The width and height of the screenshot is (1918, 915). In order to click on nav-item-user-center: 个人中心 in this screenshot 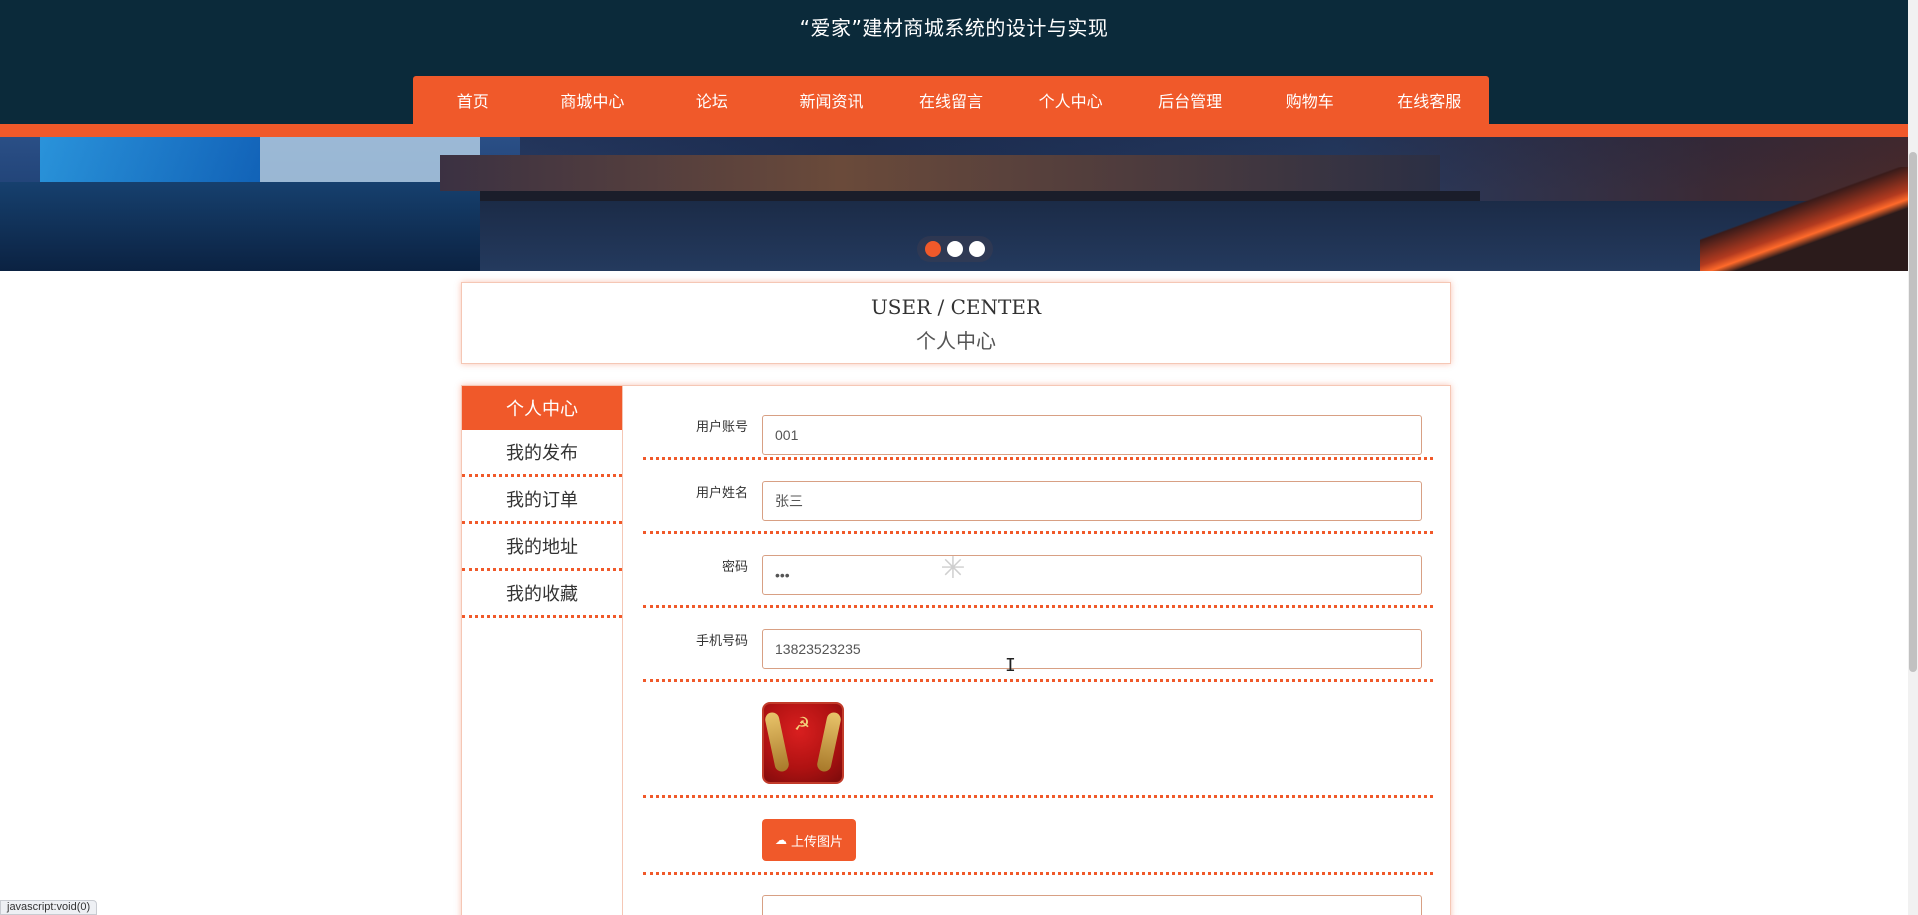, I will do `click(1071, 100)`.